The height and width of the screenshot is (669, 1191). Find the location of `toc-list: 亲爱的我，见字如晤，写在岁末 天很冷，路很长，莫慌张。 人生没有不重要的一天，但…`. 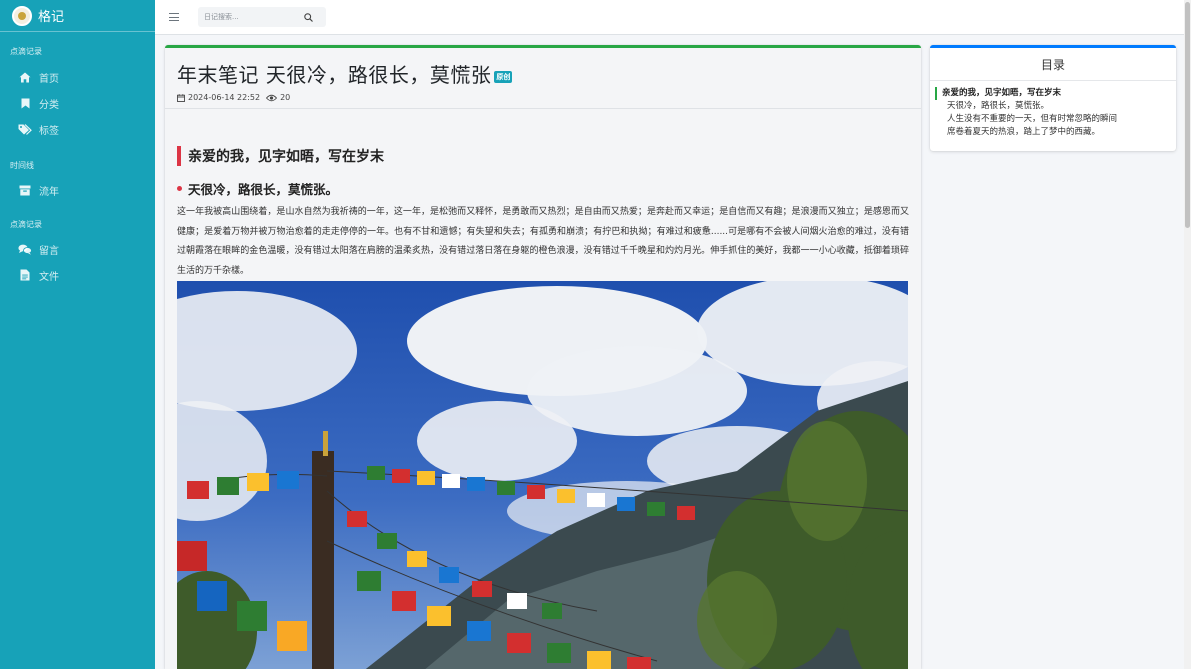

toc-list: 亲爱的我，见字如晤，写在岁末 天很冷，路很长，莫慌张。 人生没有不重要的一天，但… is located at coordinates (1053, 110).